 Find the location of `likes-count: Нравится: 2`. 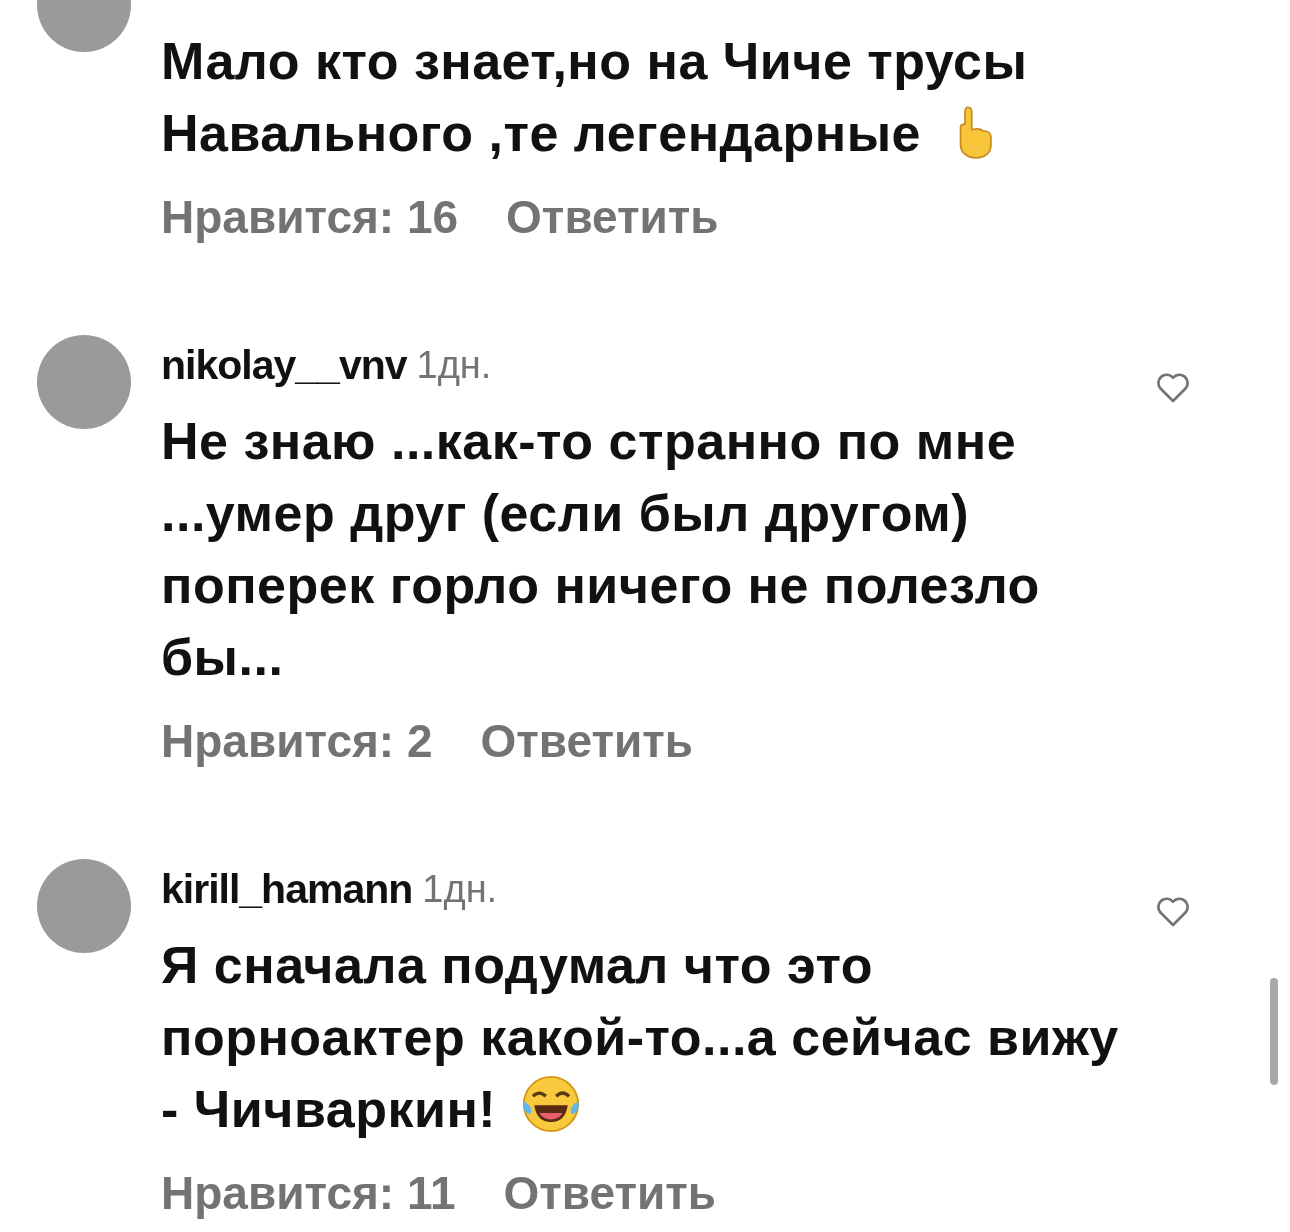

likes-count: Нравится: 2 is located at coordinates (297, 741).